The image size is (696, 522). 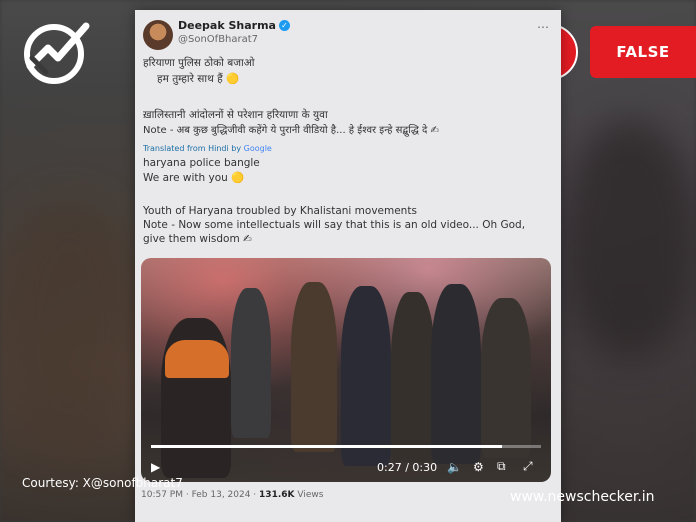 What do you see at coordinates (310, 495) in the screenshot?
I see `views-label: Views` at bounding box center [310, 495].